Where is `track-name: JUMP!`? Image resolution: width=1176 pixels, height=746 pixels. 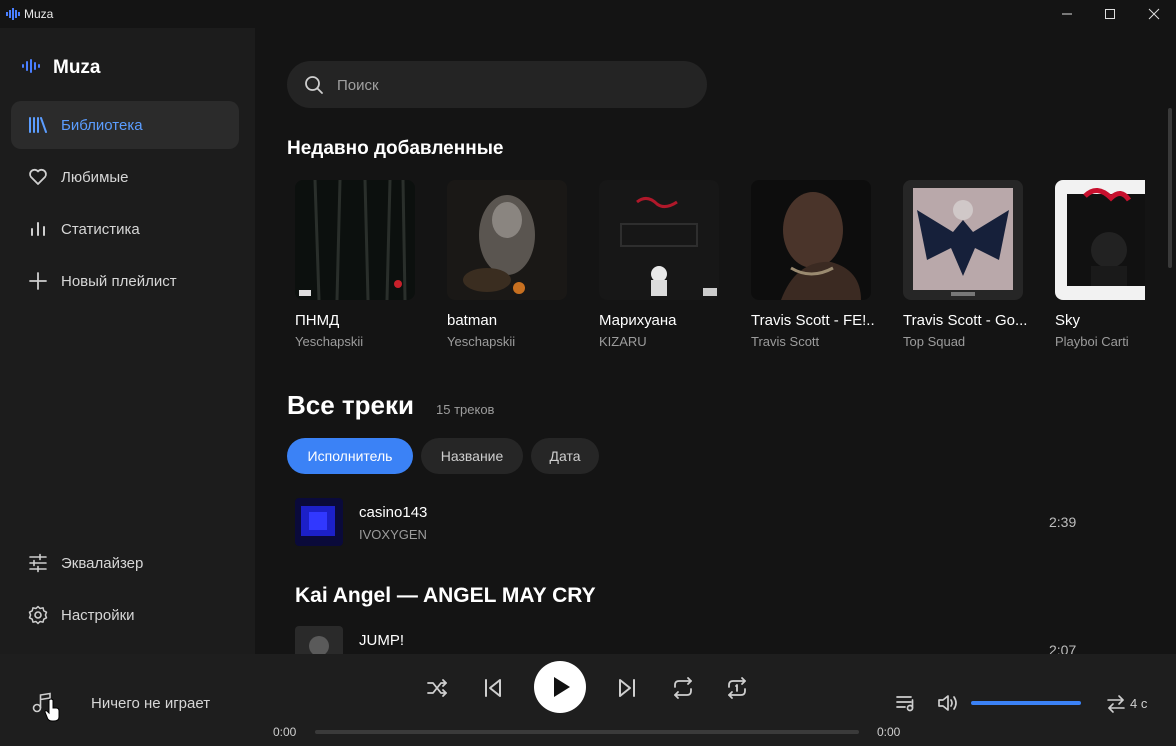
track-name: JUMP! is located at coordinates (381, 640).